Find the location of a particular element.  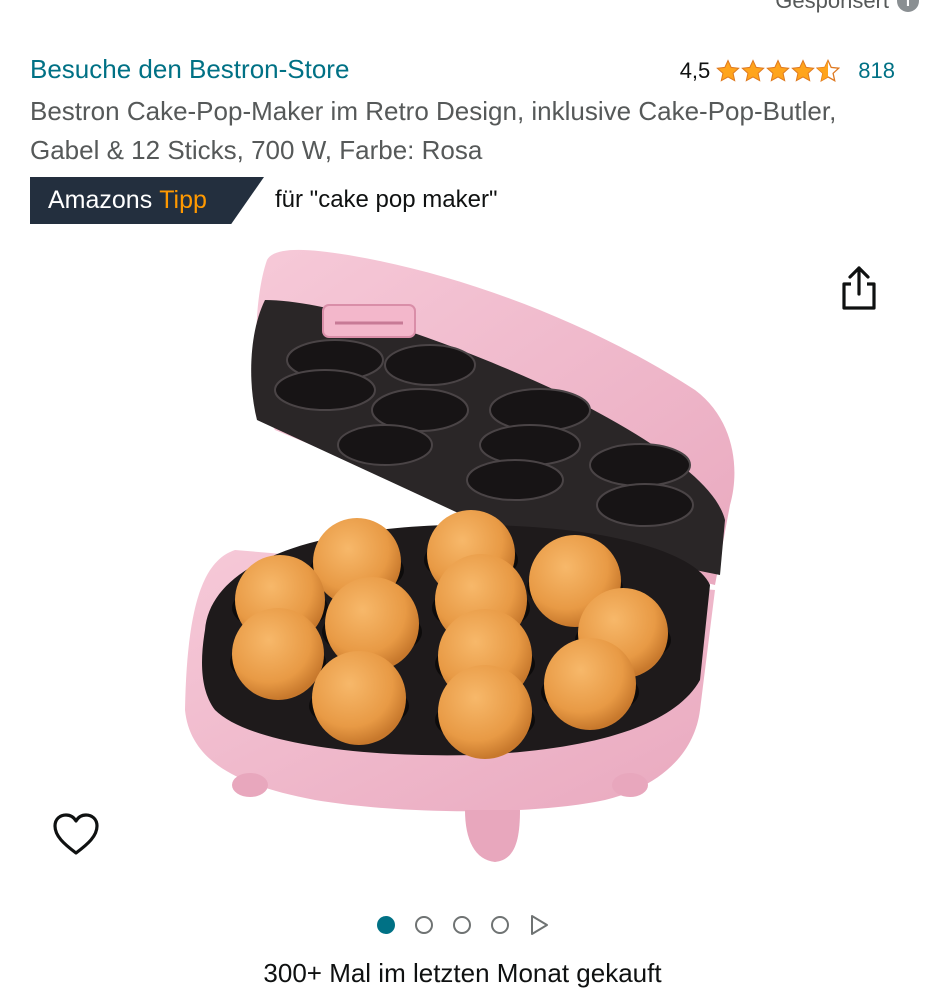

sponsored-label: Gesponsert i is located at coordinates (847, 7).